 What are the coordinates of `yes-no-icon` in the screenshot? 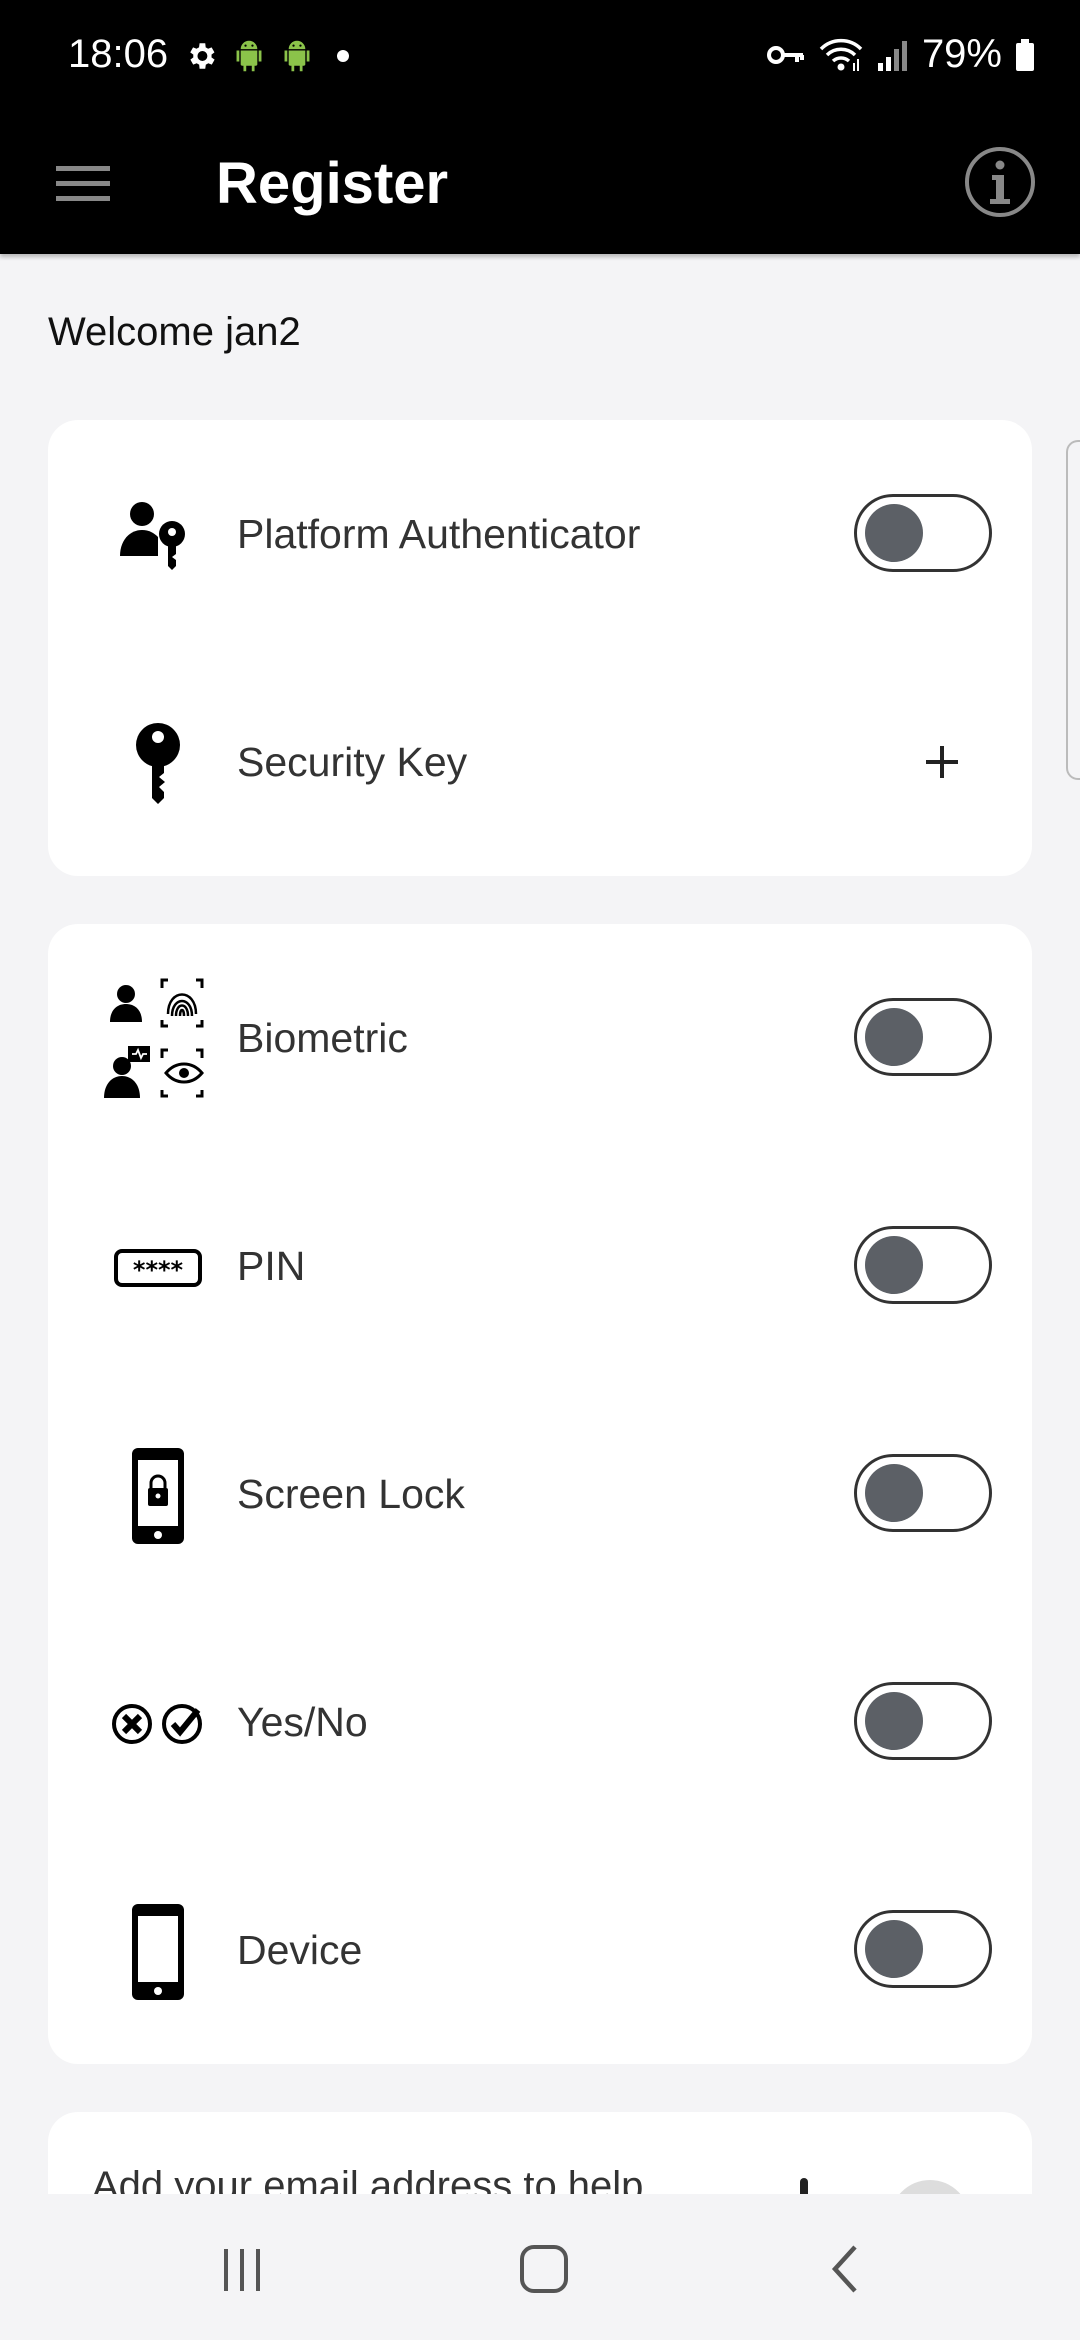 It's located at (158, 1724).